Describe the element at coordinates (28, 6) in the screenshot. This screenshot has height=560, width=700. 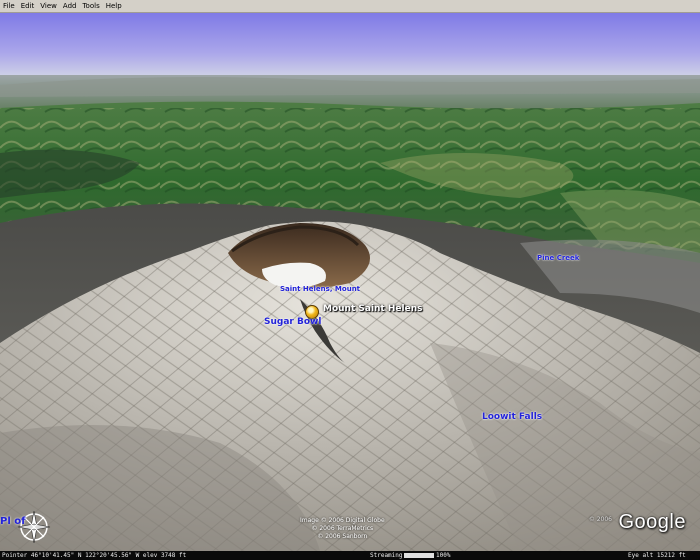
I see `menu-edit: Edit` at that location.